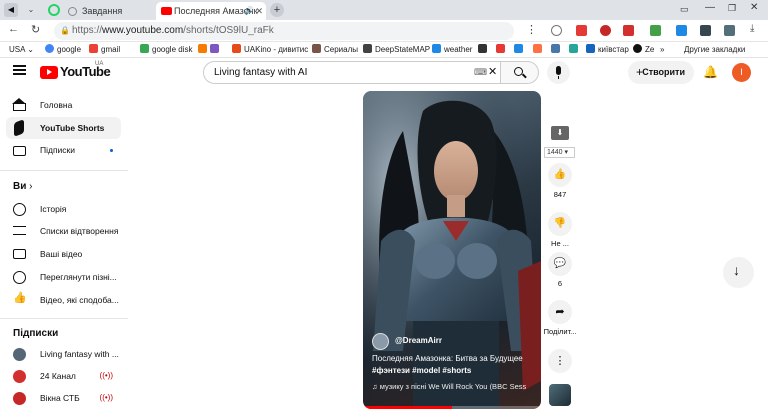  I want to click on short-channel-name: @DreamAirr, so click(418, 340).